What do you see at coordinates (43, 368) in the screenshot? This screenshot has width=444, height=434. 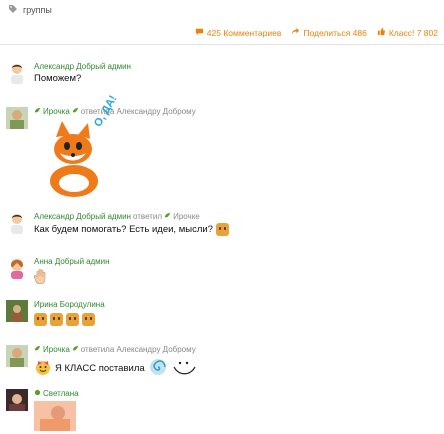 I see `smiley-with-bow-icon` at bounding box center [43, 368].